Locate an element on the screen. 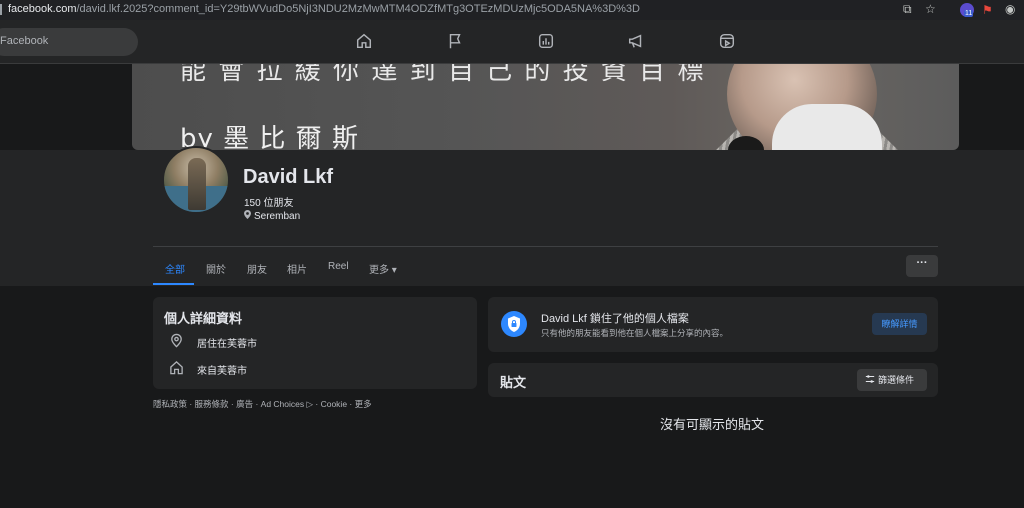 The height and width of the screenshot is (508, 1024). shield-lock-icon is located at coordinates (514, 324).